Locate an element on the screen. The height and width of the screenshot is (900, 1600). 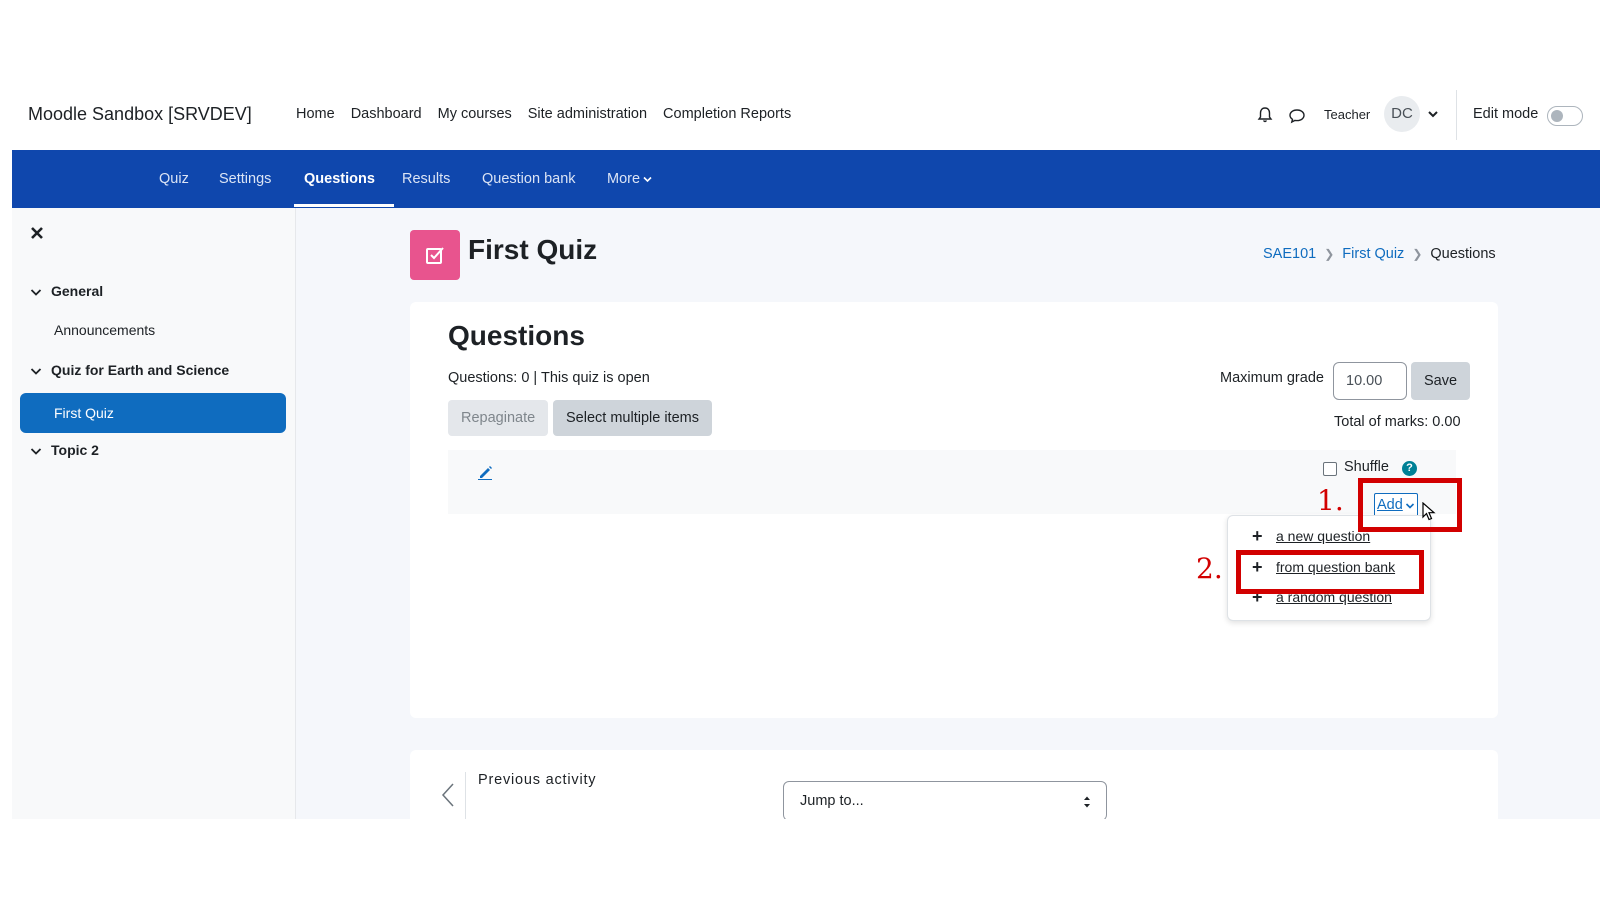
sort-arrows-icon is located at coordinates (1087, 802).